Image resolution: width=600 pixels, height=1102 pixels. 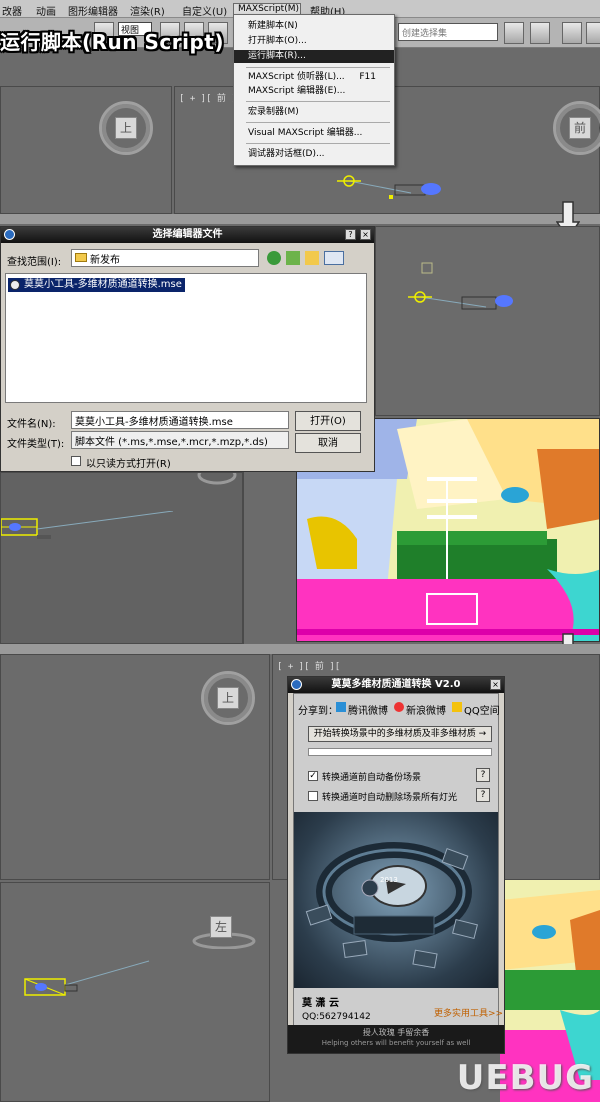 What do you see at coordinates (399, 707) in the screenshot?
I see `sina-weibo-icon` at bounding box center [399, 707].